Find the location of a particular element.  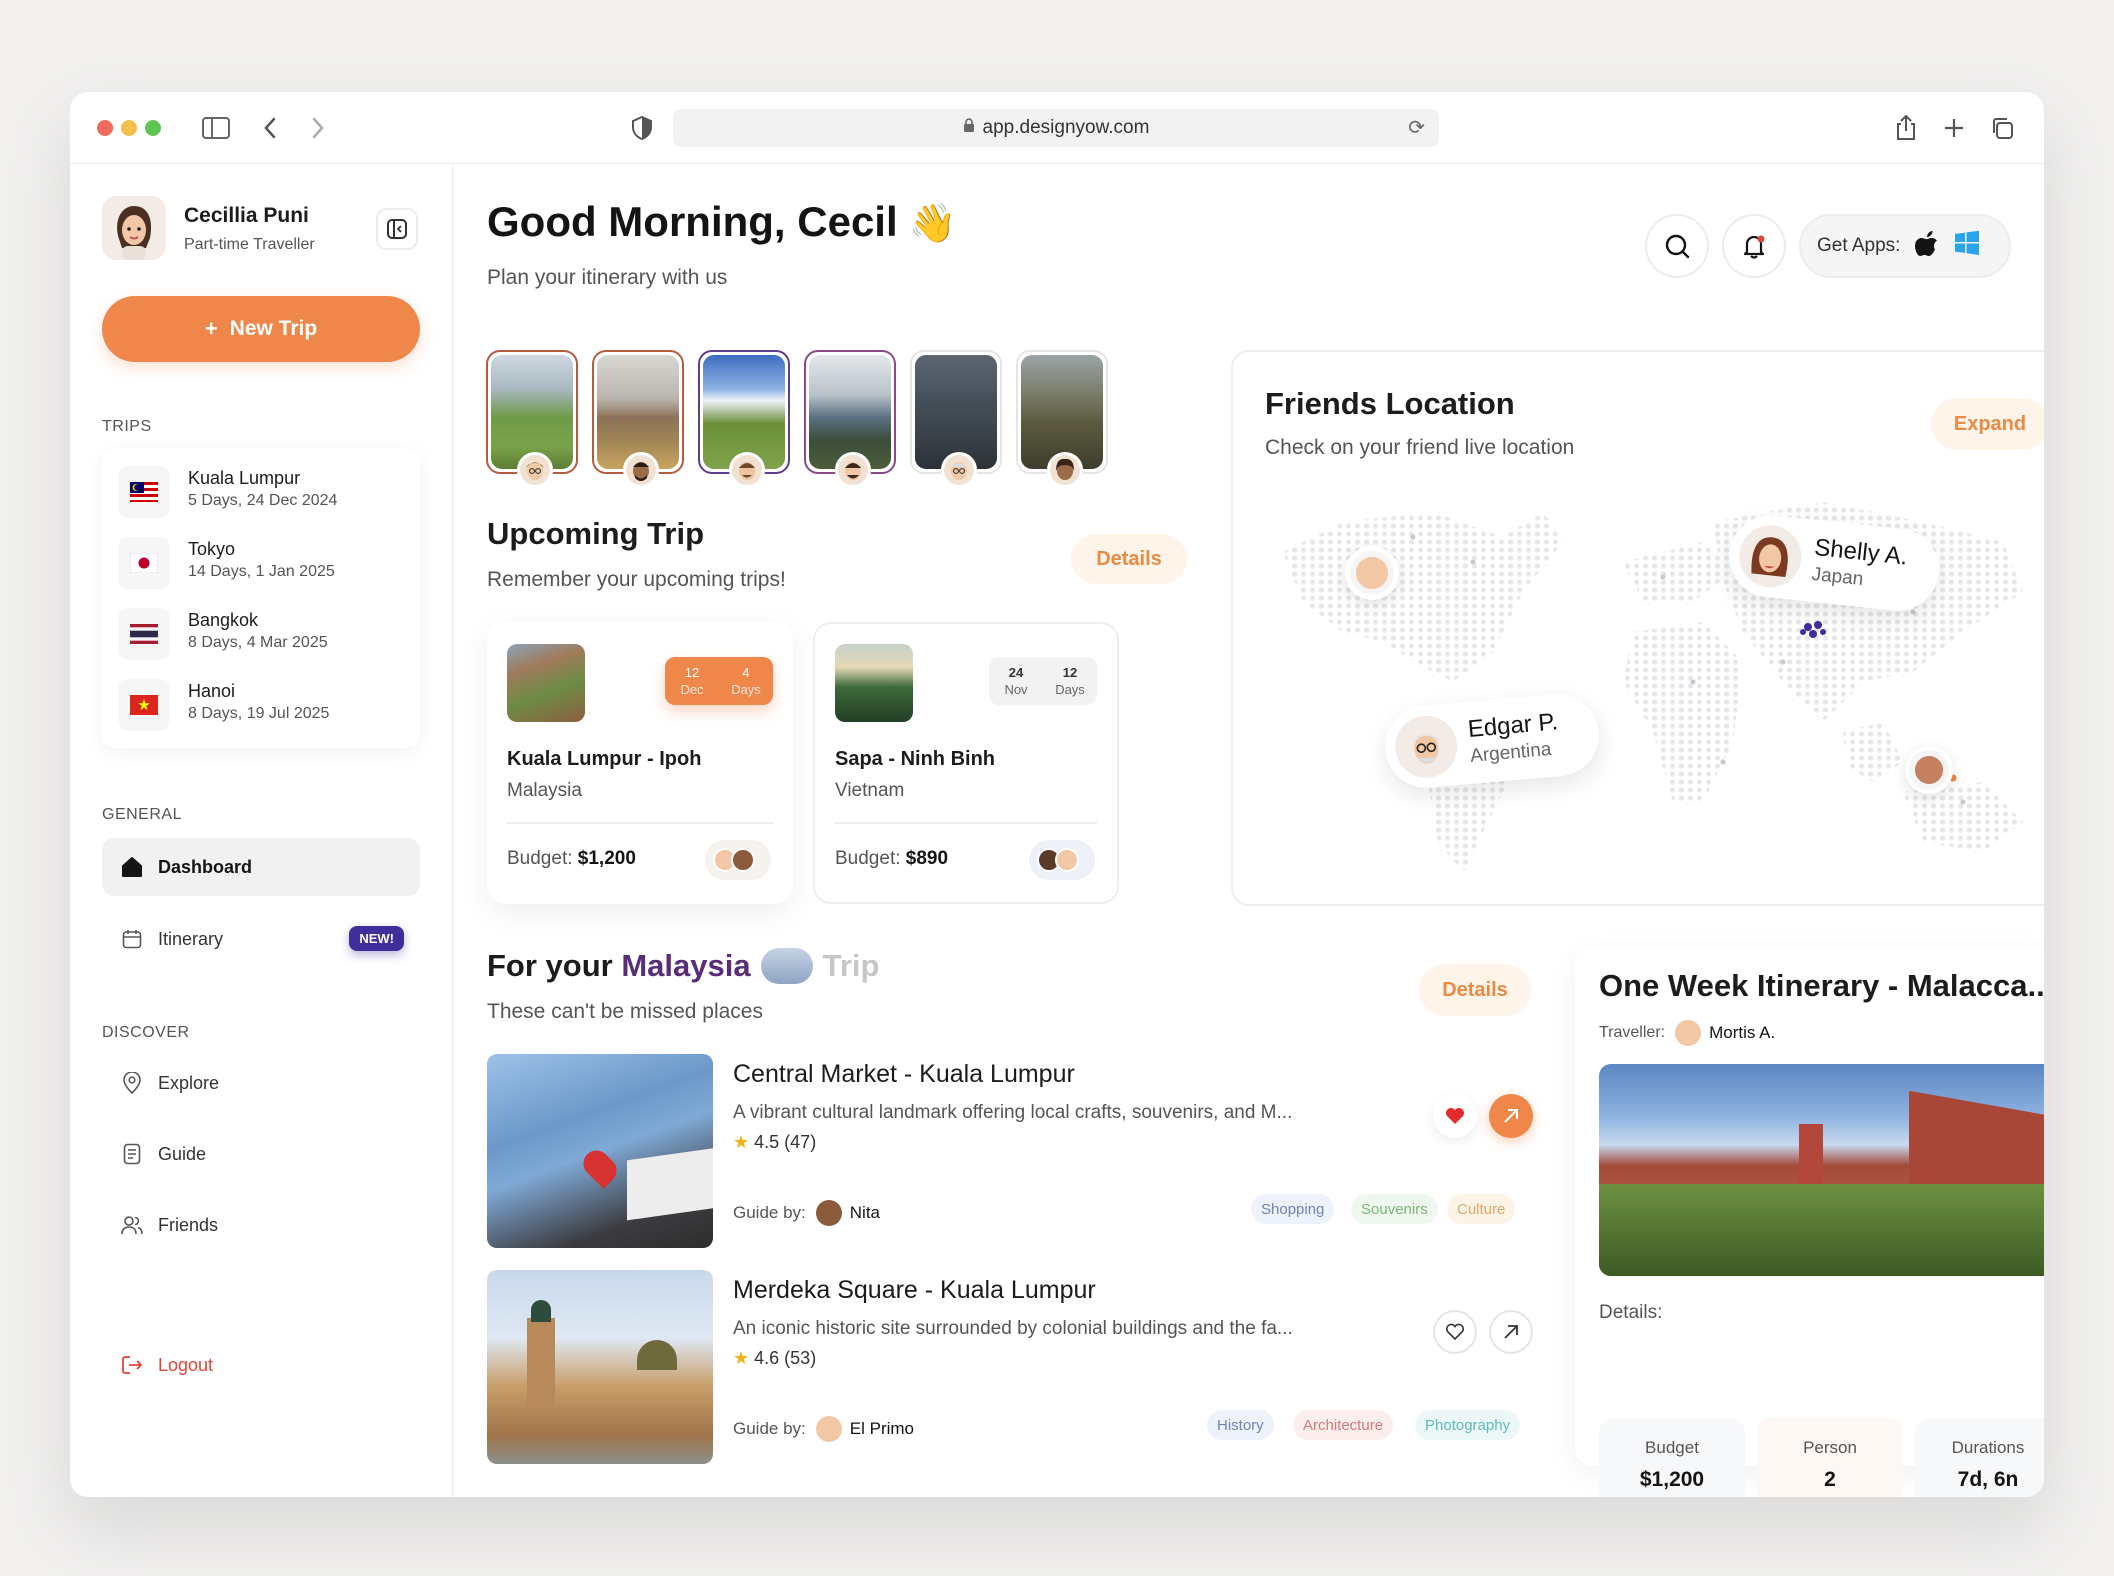

nav-guide: Guide is located at coordinates (261, 1154).